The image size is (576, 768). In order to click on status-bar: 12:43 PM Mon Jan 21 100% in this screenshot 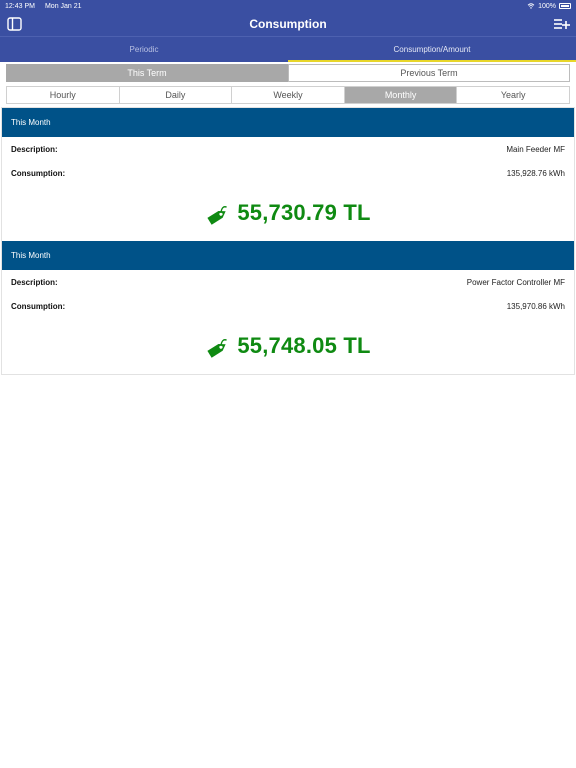, I will do `click(288, 6)`.